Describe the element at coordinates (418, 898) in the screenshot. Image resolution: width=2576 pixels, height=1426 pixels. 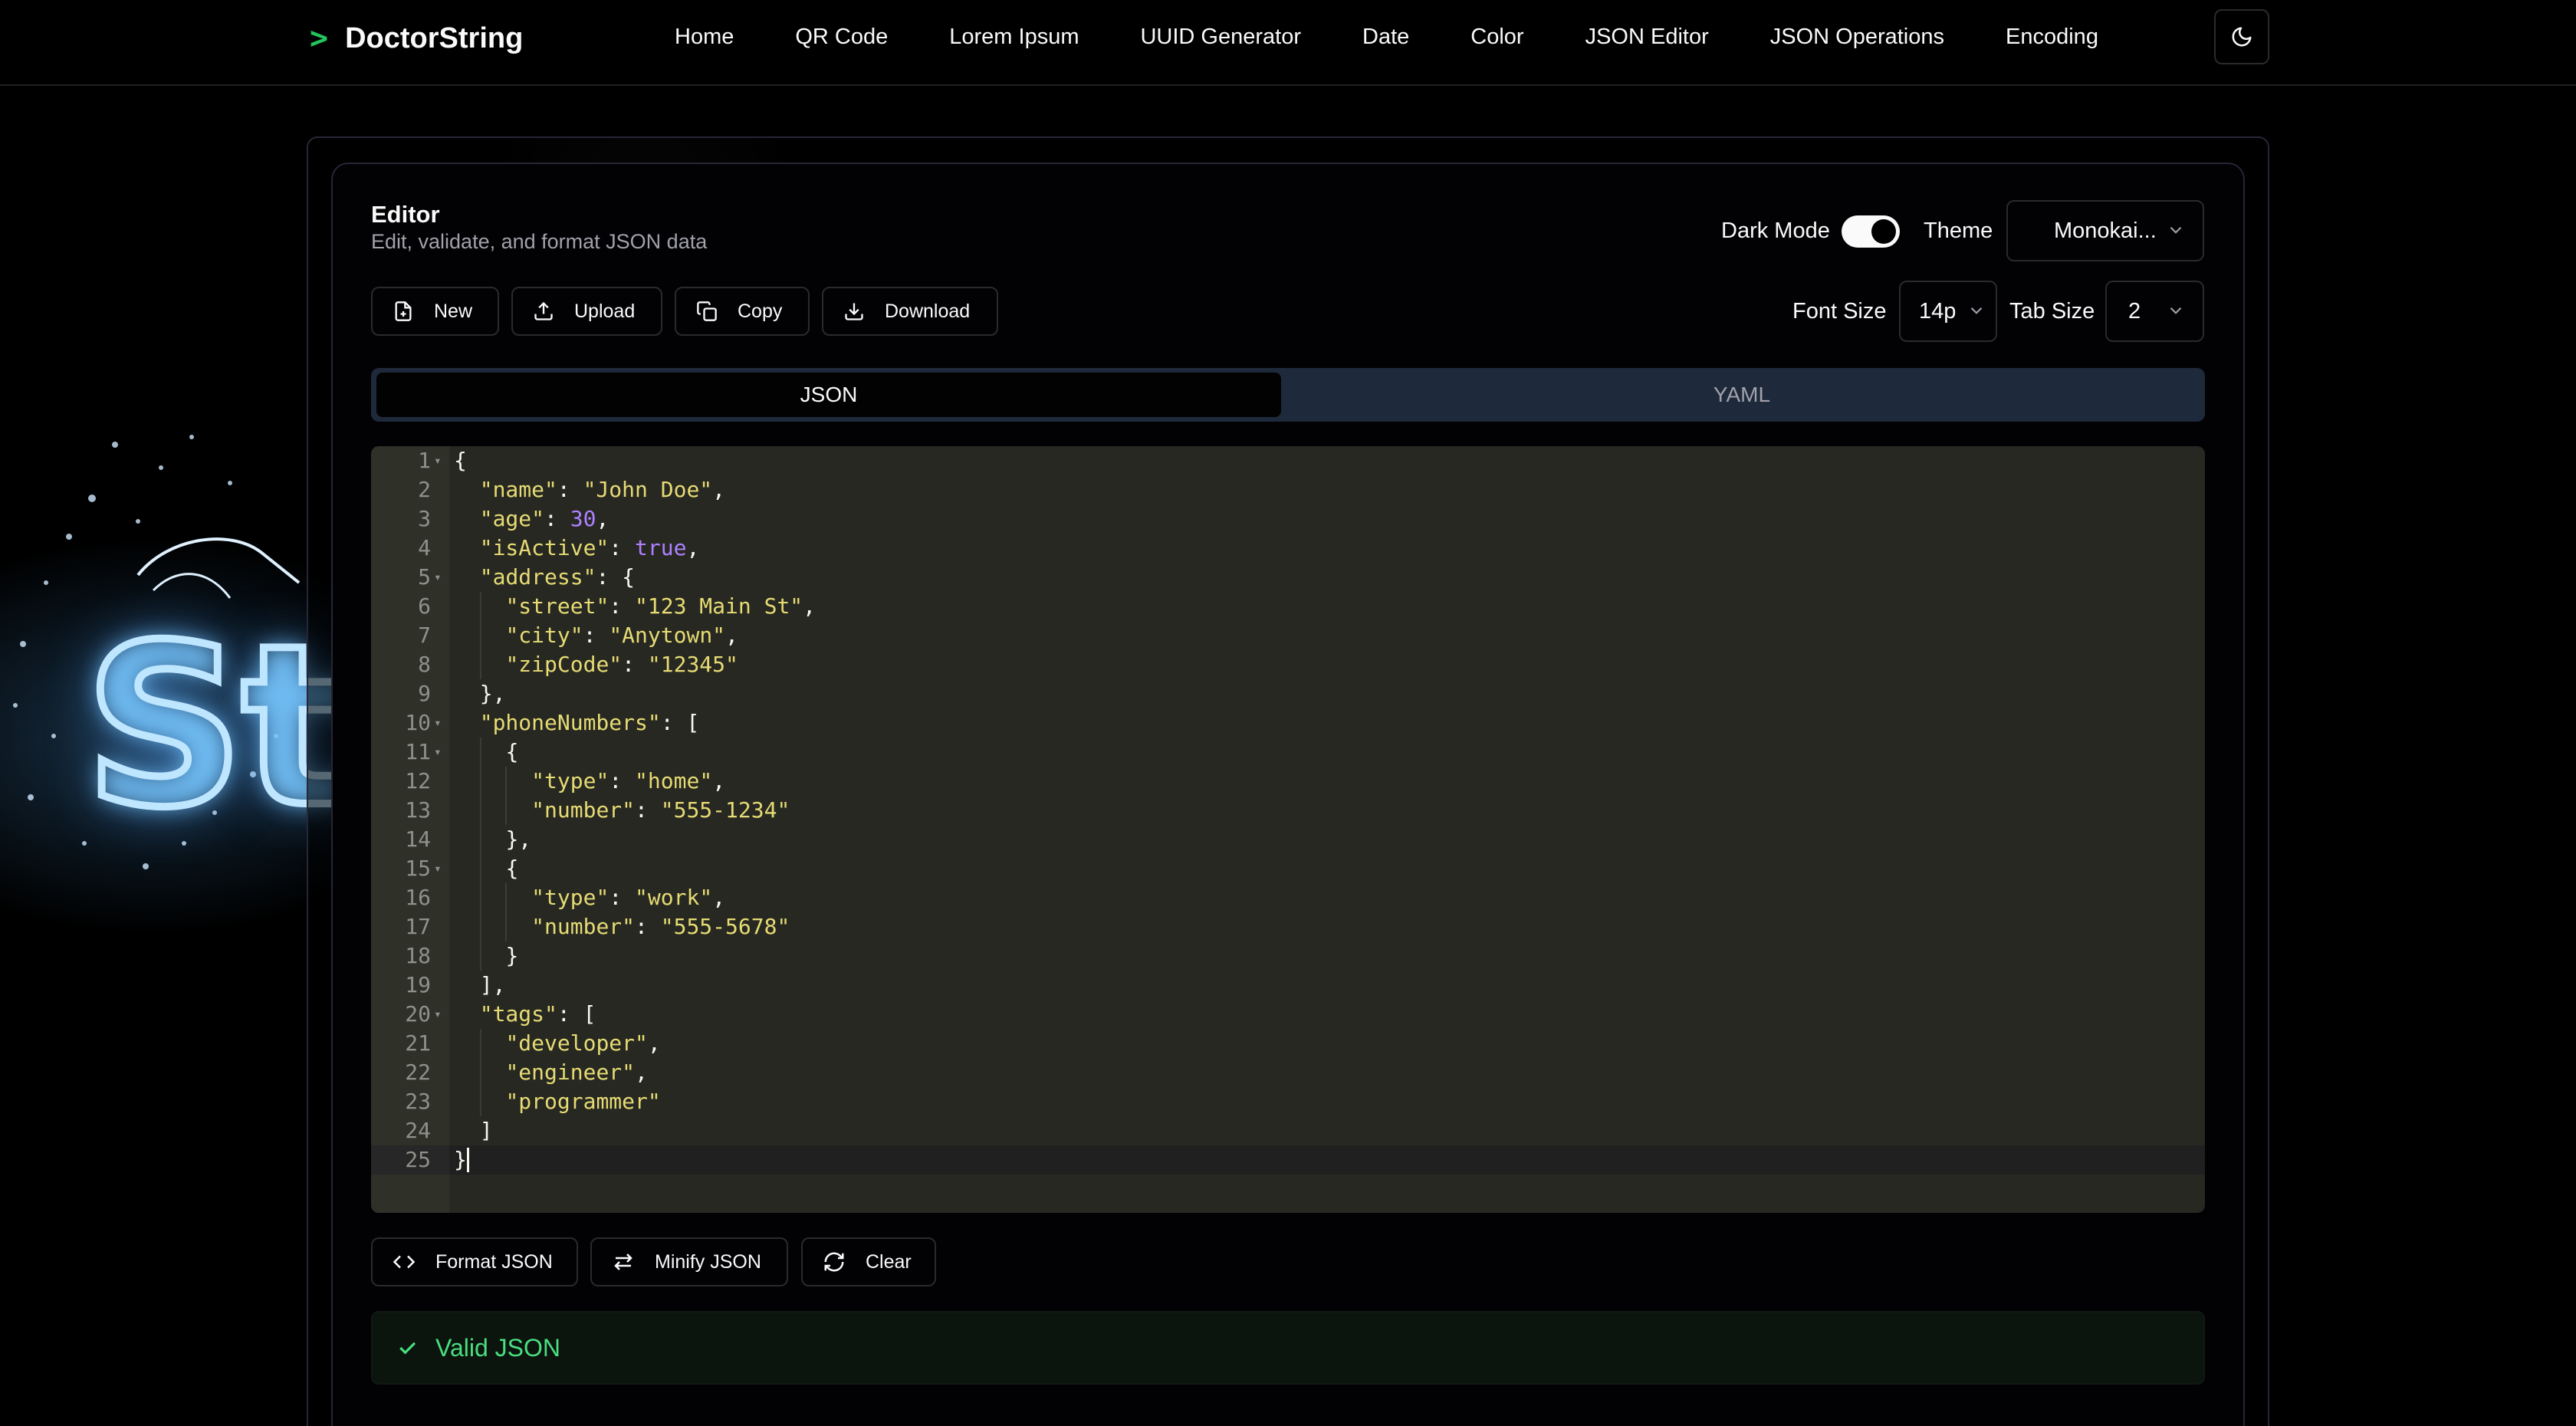
I see `line-number: 16` at that location.